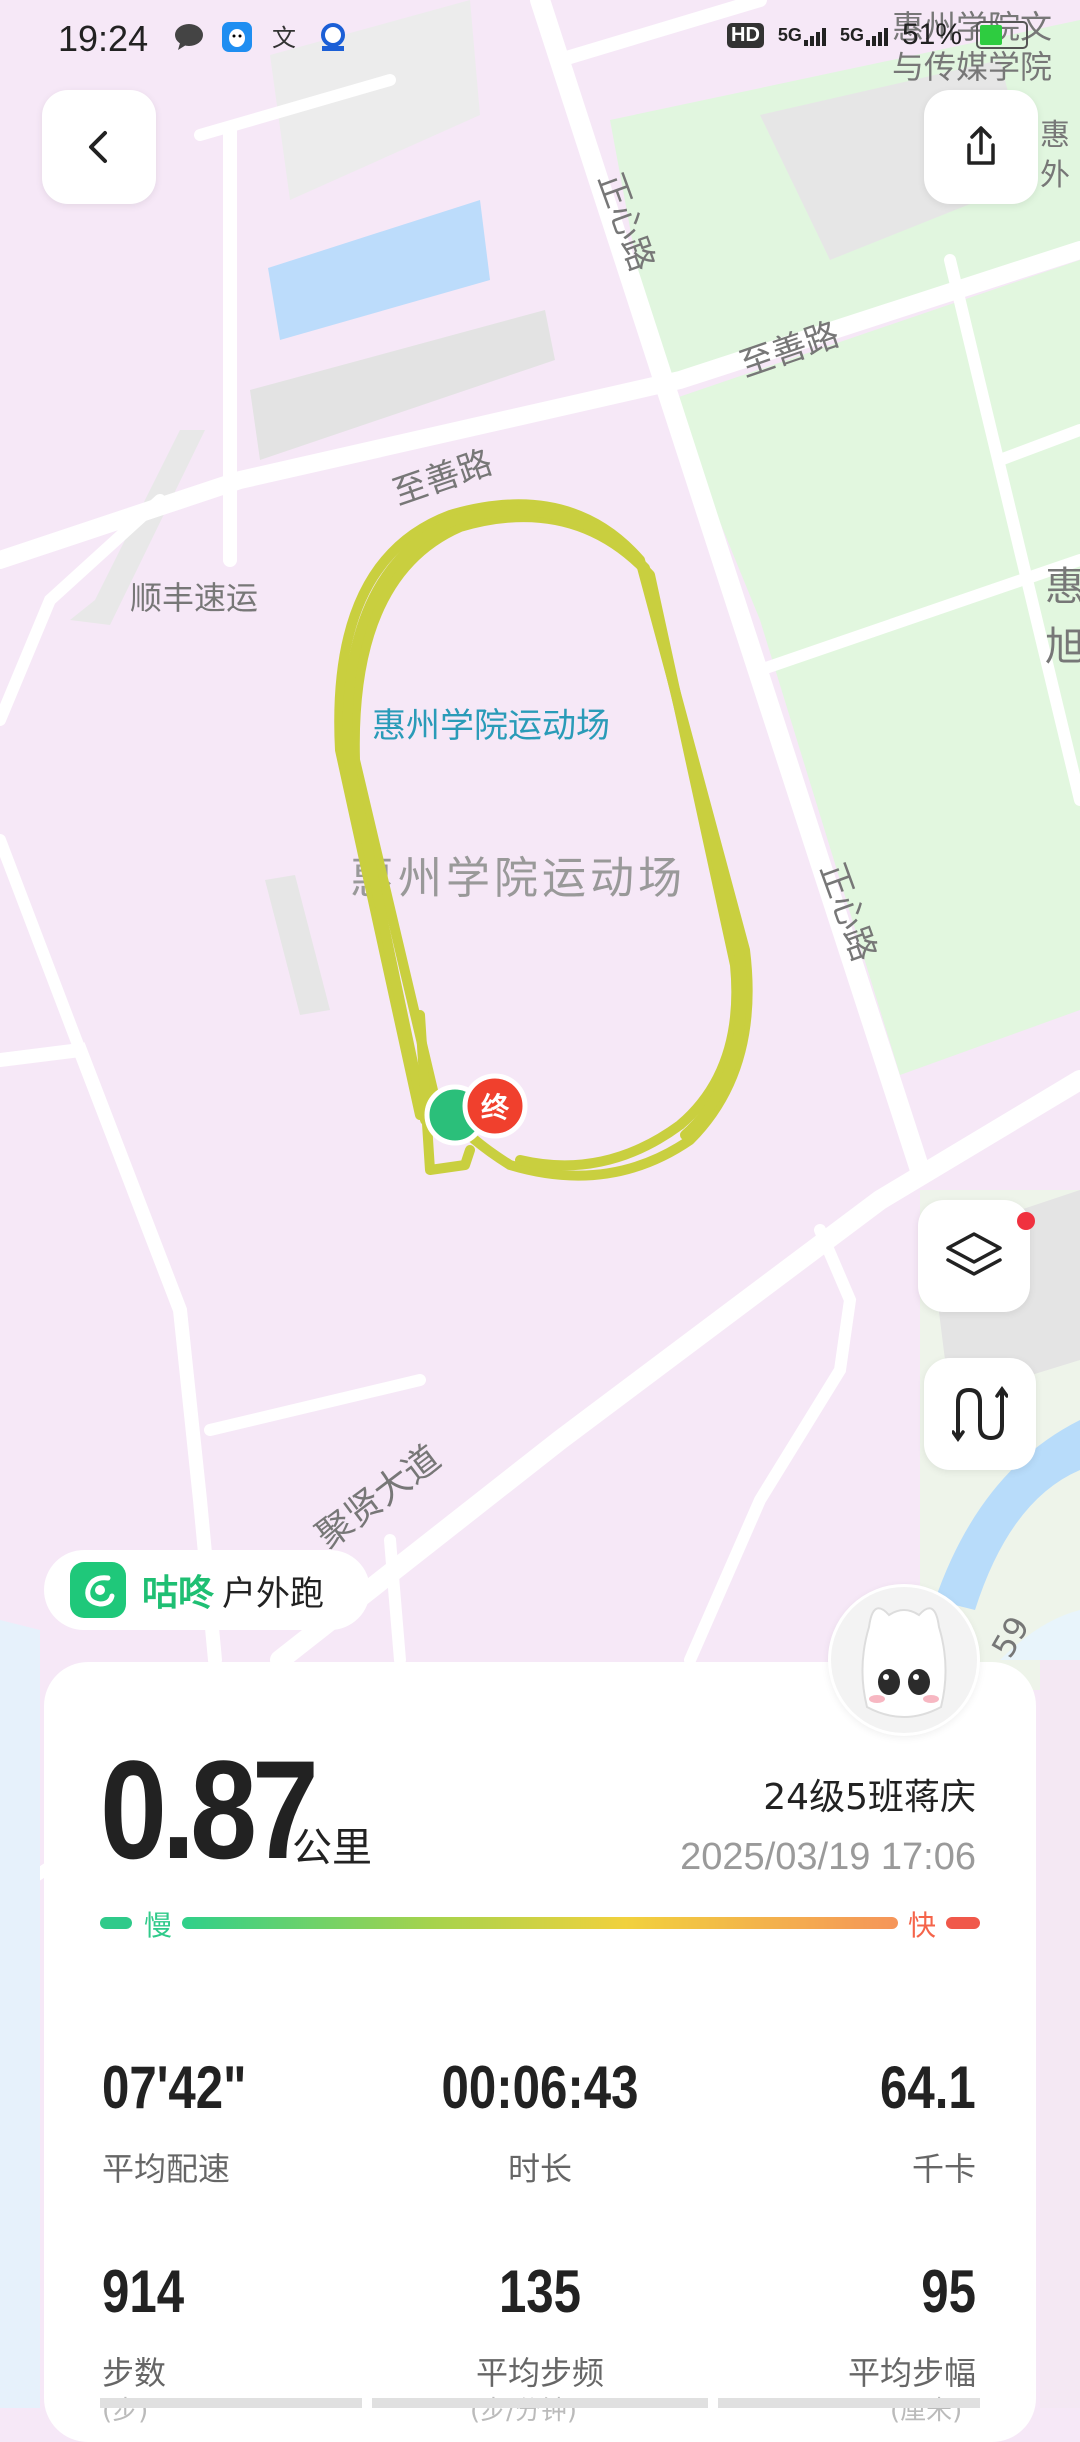  Describe the element at coordinates (116, 1923) in the screenshot. I see `pace-slow-swatch` at that location.